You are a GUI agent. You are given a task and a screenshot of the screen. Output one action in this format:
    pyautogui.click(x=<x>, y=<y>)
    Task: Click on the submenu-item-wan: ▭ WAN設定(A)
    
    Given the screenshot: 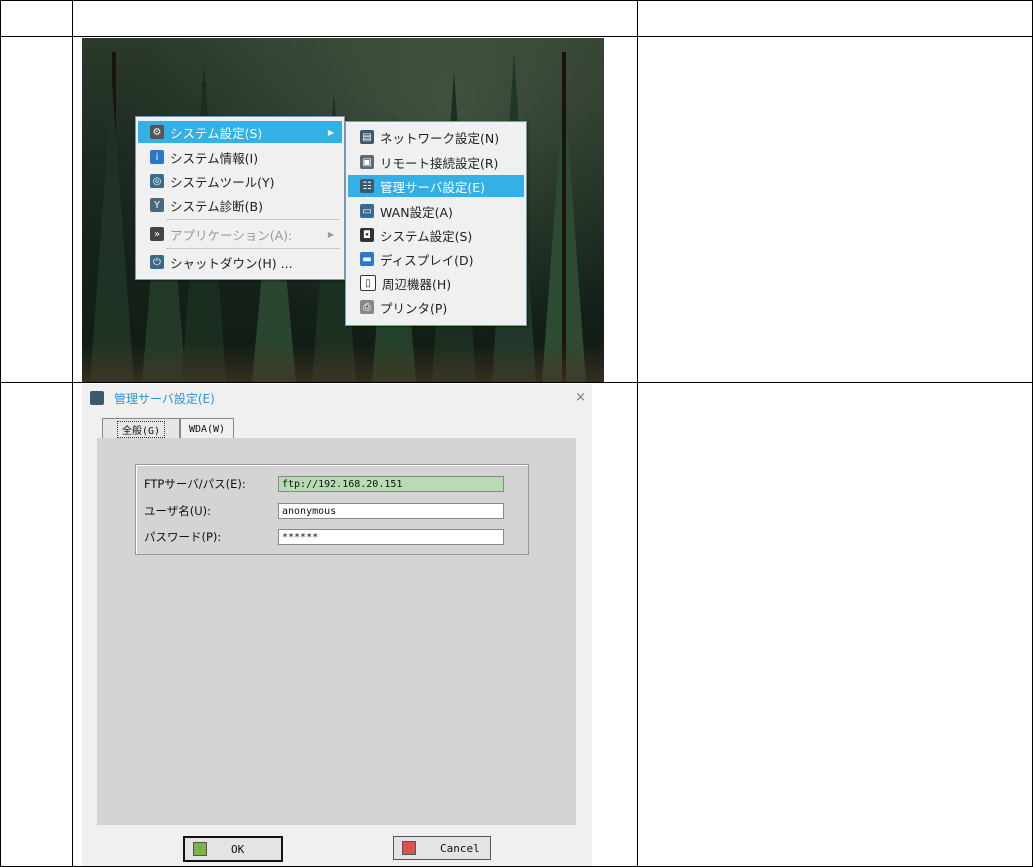 What is the action you would take?
    pyautogui.click(x=436, y=211)
    